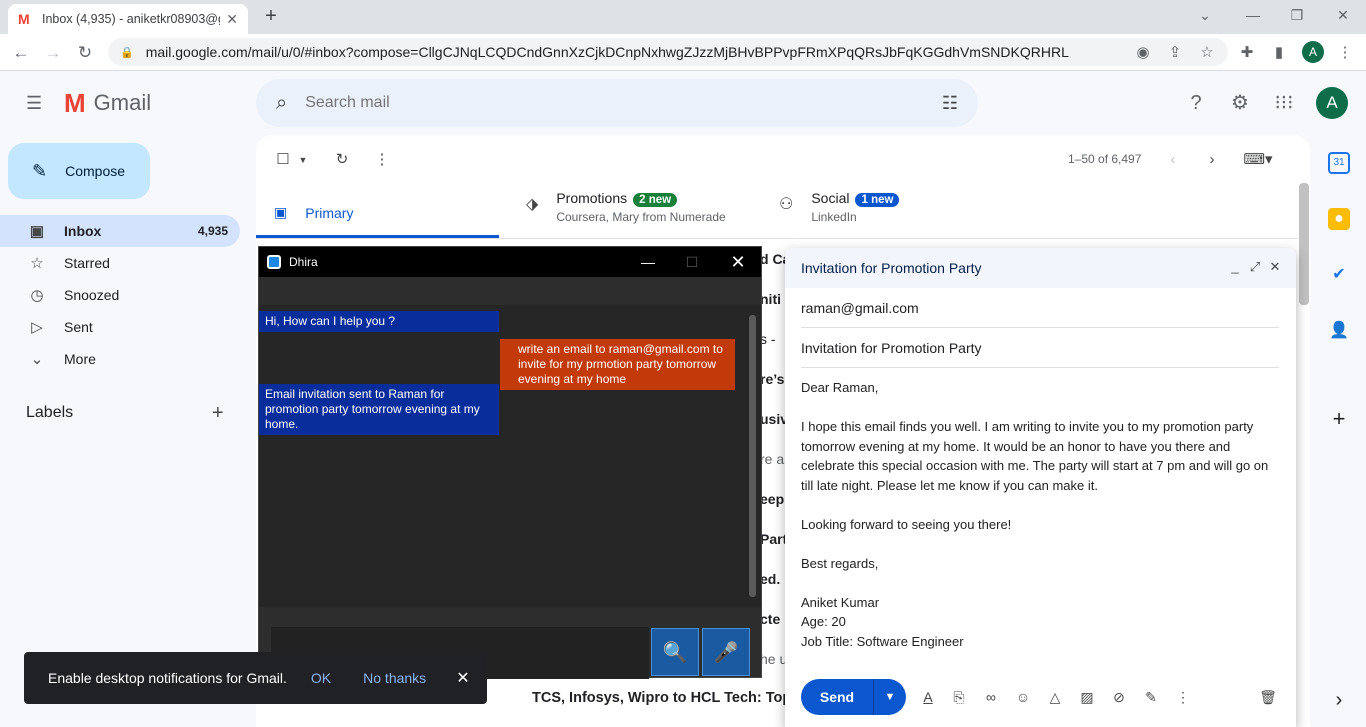  Describe the element at coordinates (1255, 267) in the screenshot. I see `compose-fullscreen-icon: ⤢` at that location.